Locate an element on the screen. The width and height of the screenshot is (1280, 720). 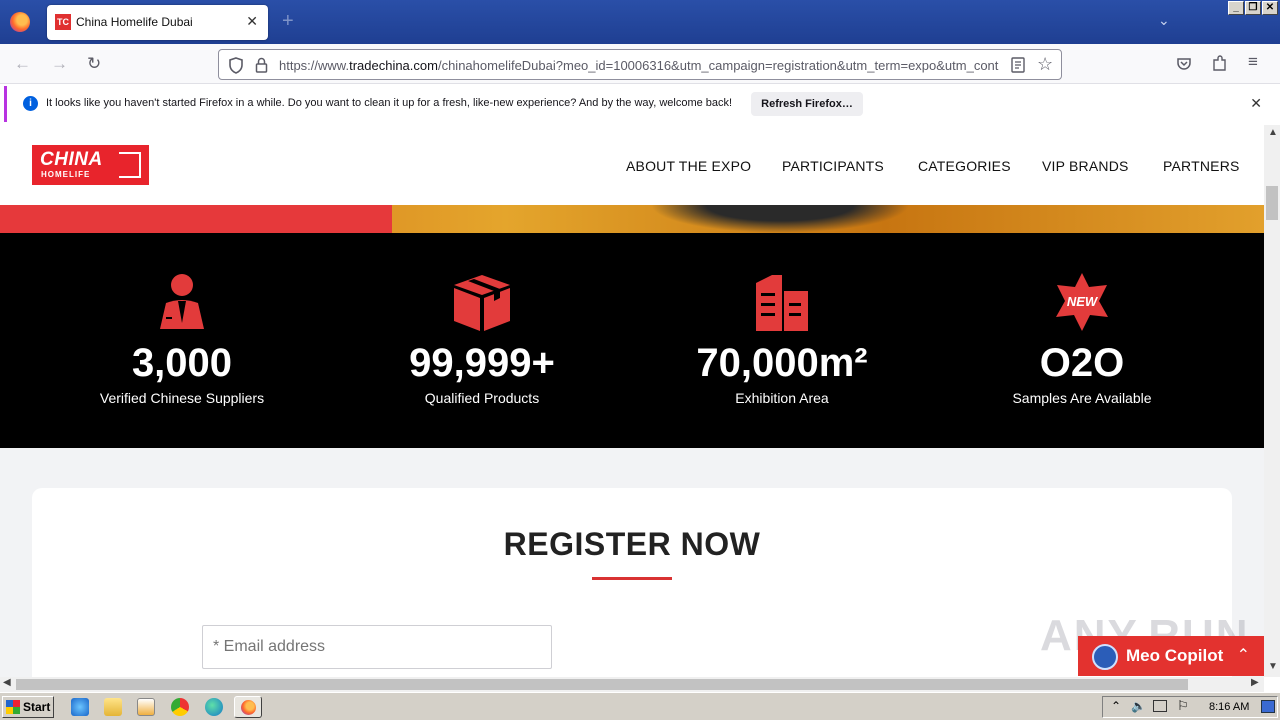
nav-partners: PARTNERS is located at coordinates (1201, 166).